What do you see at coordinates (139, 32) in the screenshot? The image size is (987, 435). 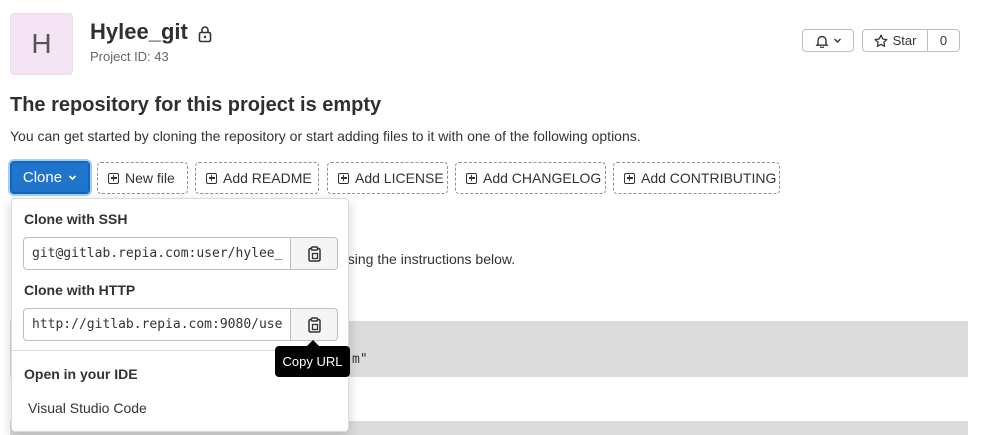 I see `project-title: Hylee_git` at bounding box center [139, 32].